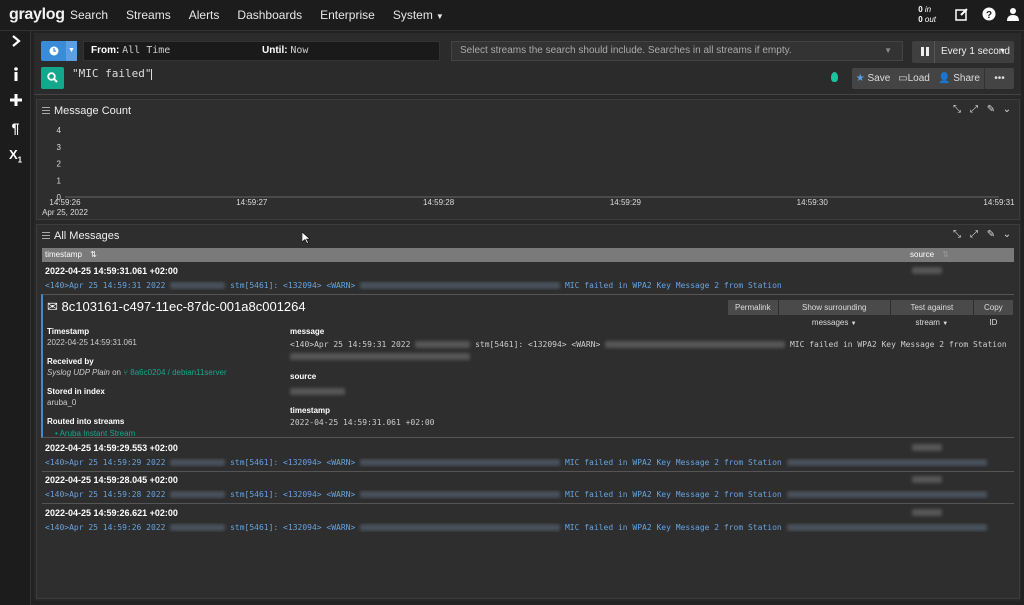 Image resolution: width=1024 pixels, height=605 pixels. I want to click on save-label: Save, so click(879, 78).